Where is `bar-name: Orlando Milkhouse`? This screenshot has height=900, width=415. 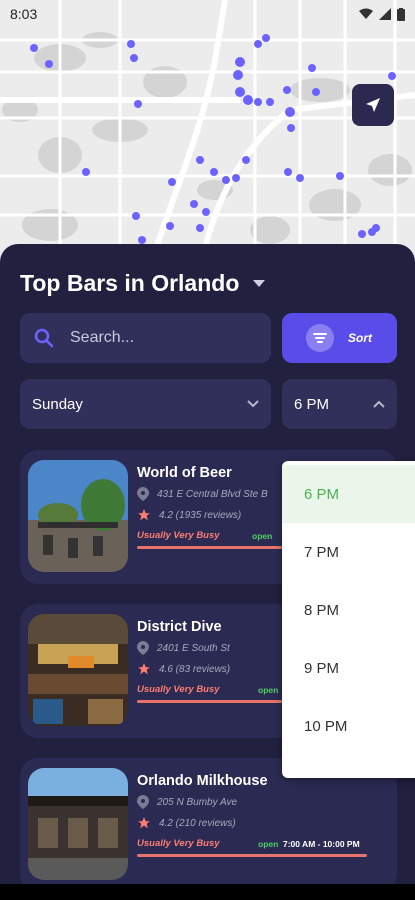 bar-name: Orlando Milkhouse is located at coordinates (202, 781).